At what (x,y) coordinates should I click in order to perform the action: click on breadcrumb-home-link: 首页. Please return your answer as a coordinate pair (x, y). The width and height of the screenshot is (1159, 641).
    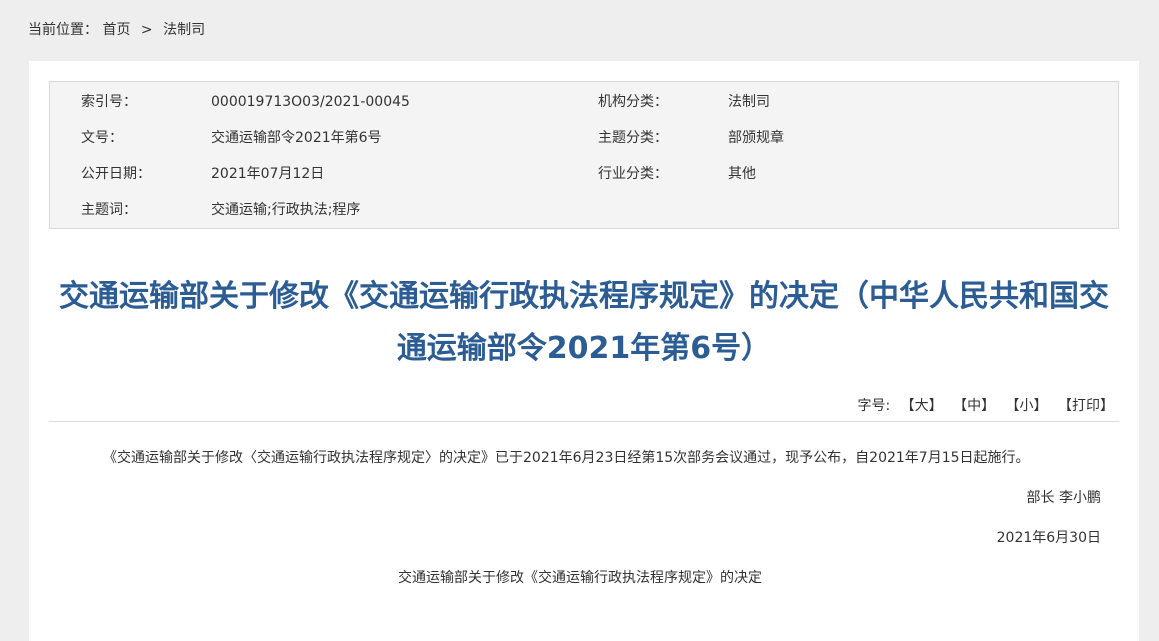
    Looking at the image, I should click on (116, 30).